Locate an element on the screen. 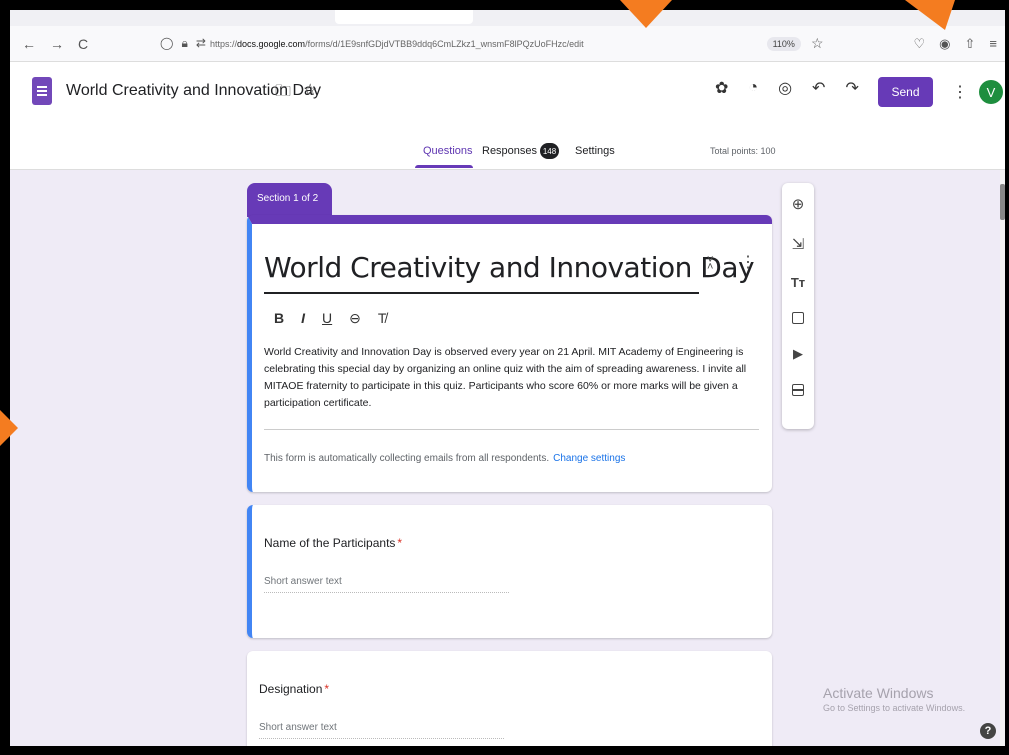 This screenshot has width=1009, height=755. account-icon: ◉ is located at coordinates (944, 44).